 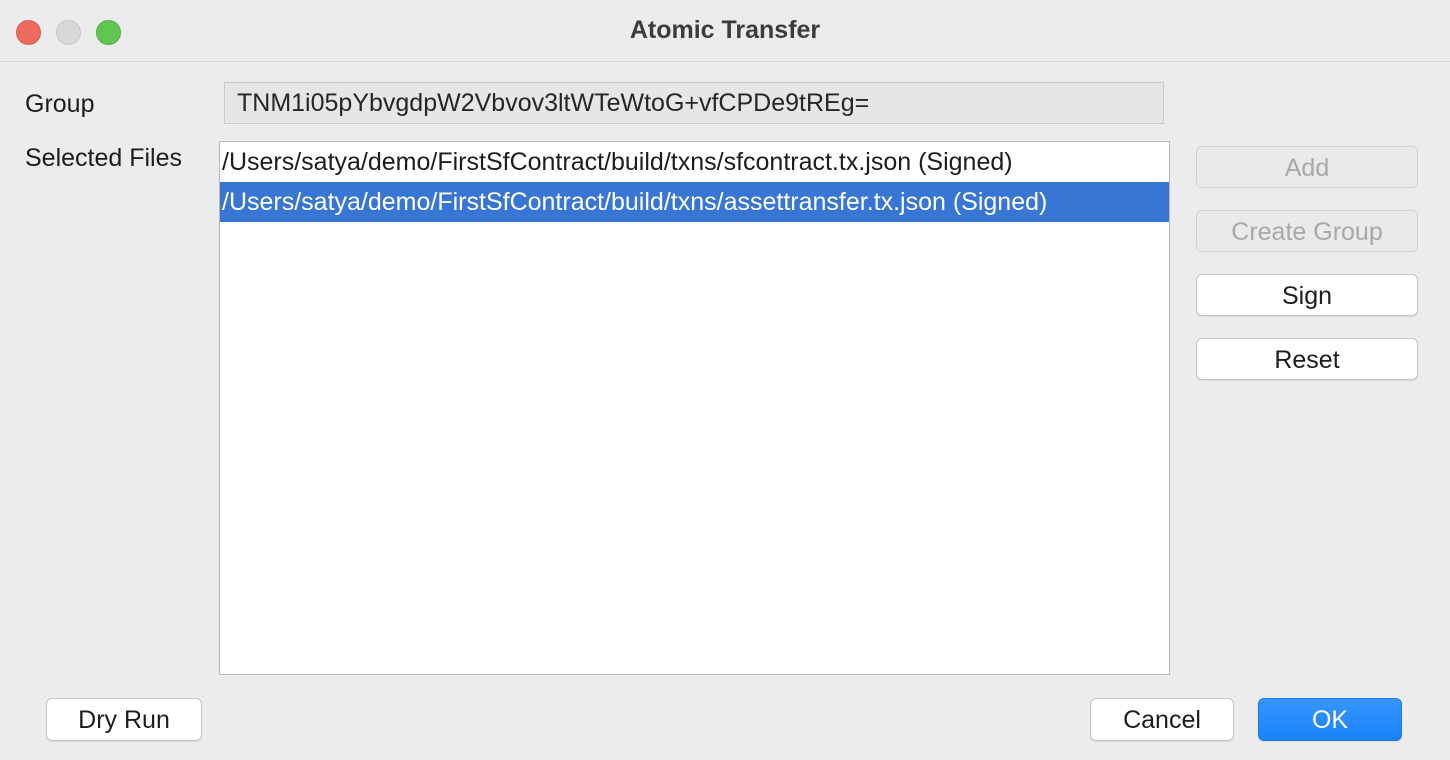 I want to click on add-button: Add, so click(x=1307, y=167).